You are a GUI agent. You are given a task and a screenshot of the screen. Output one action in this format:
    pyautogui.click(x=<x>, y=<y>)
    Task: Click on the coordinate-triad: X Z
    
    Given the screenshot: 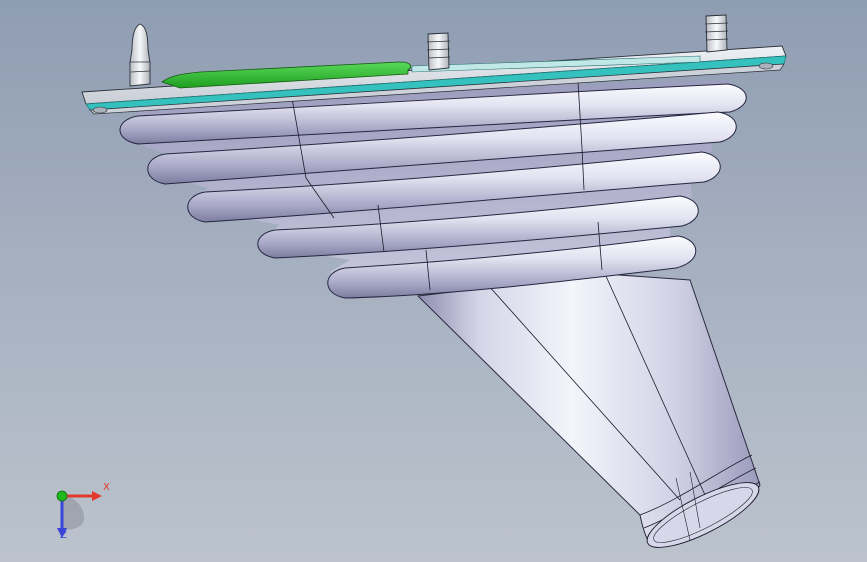 What is the action you would take?
    pyautogui.click(x=84, y=513)
    